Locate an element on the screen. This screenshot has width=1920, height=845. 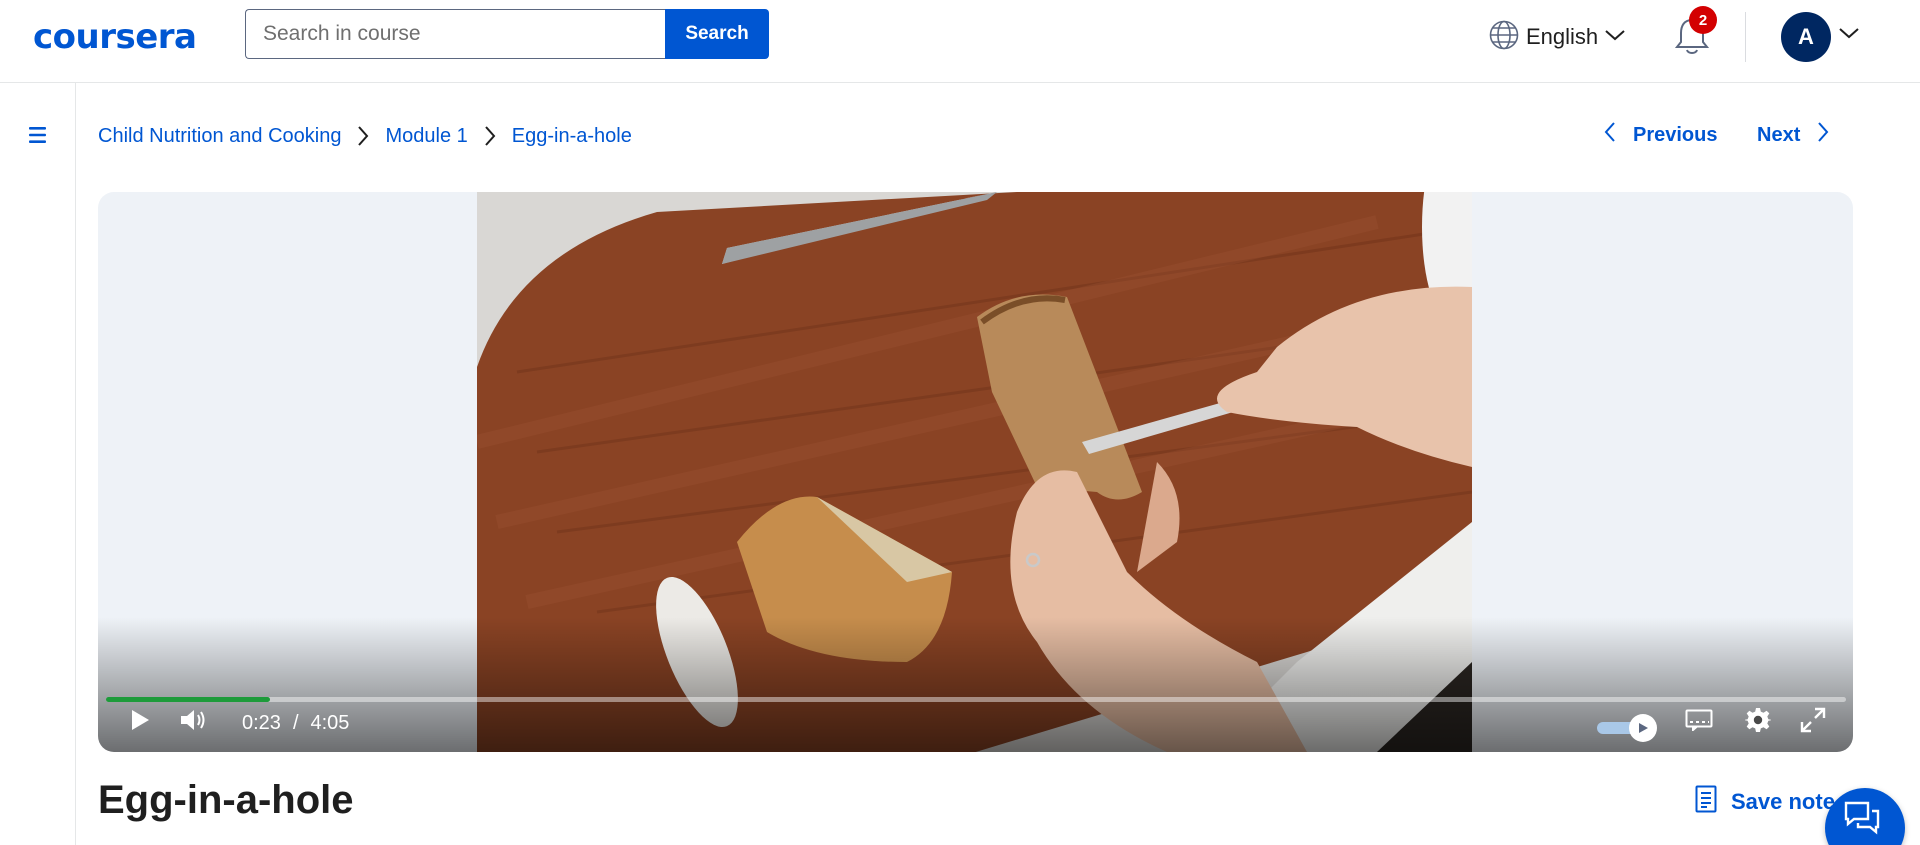
menu-button is located at coordinates (37, 135).